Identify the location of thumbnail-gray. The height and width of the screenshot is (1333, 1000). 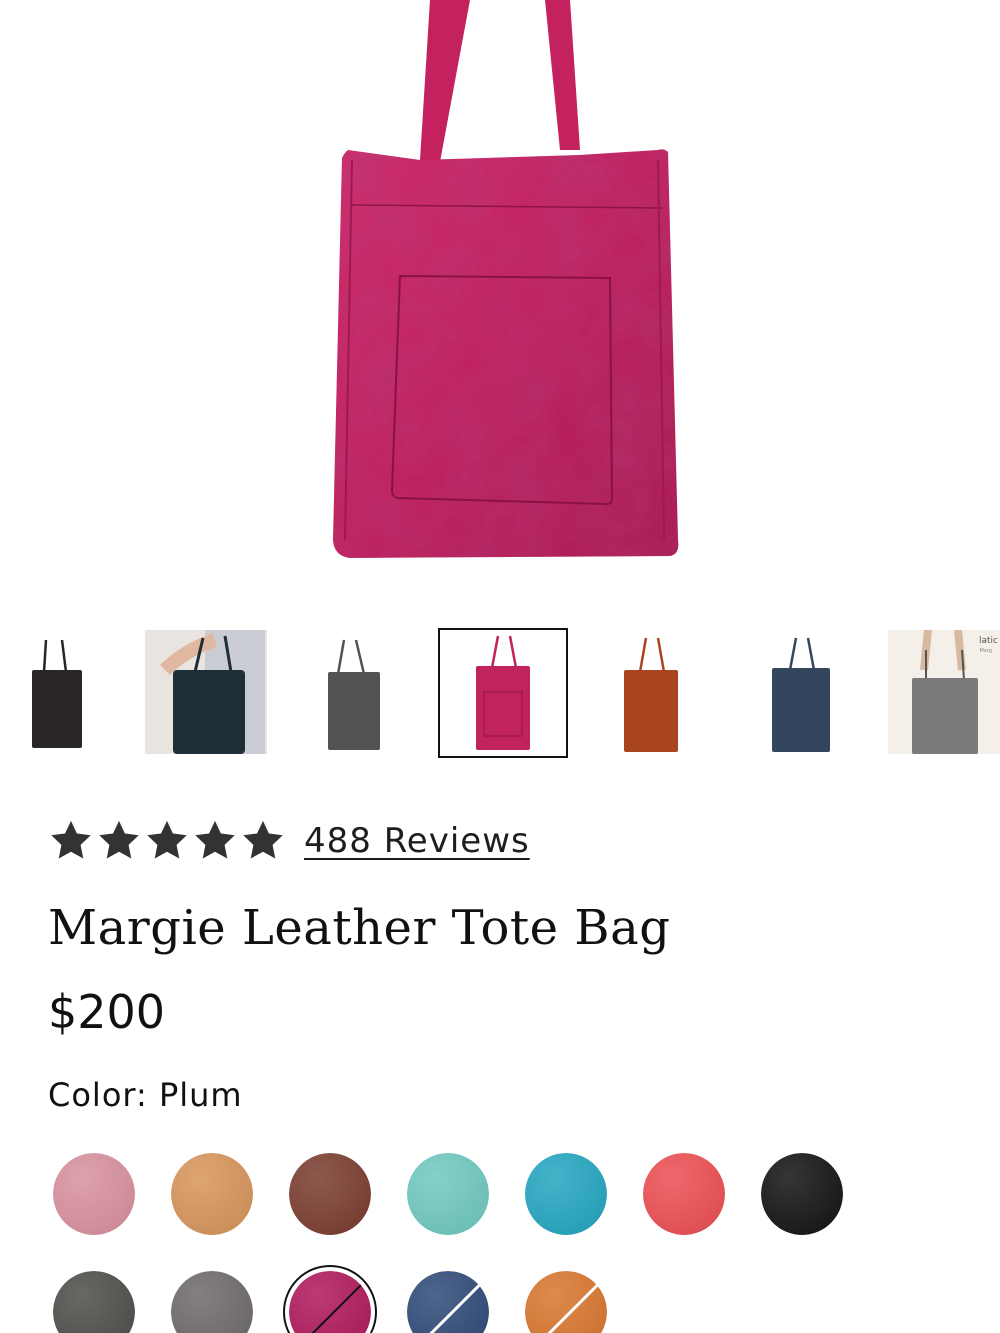
(351, 692).